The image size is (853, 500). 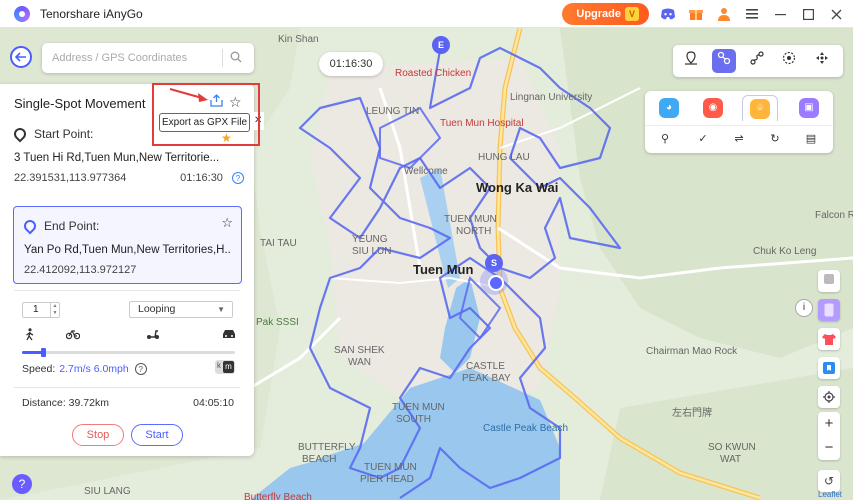 I want to click on map-label-wong-ka-wai: Wong Ka Wai, so click(x=517, y=187).